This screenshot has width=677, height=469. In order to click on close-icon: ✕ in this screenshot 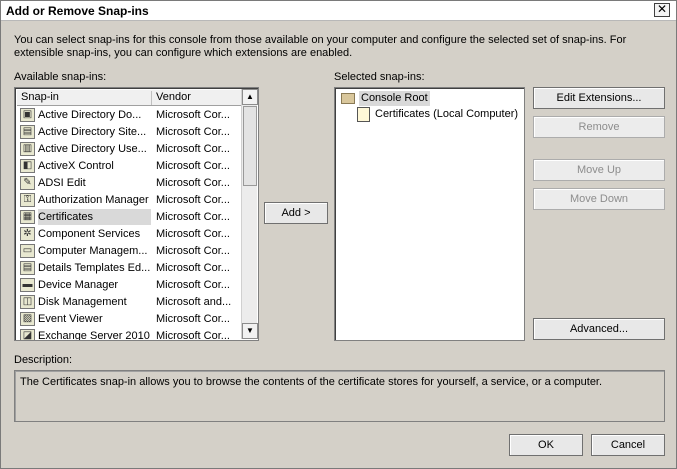, I will do `click(662, 9)`.